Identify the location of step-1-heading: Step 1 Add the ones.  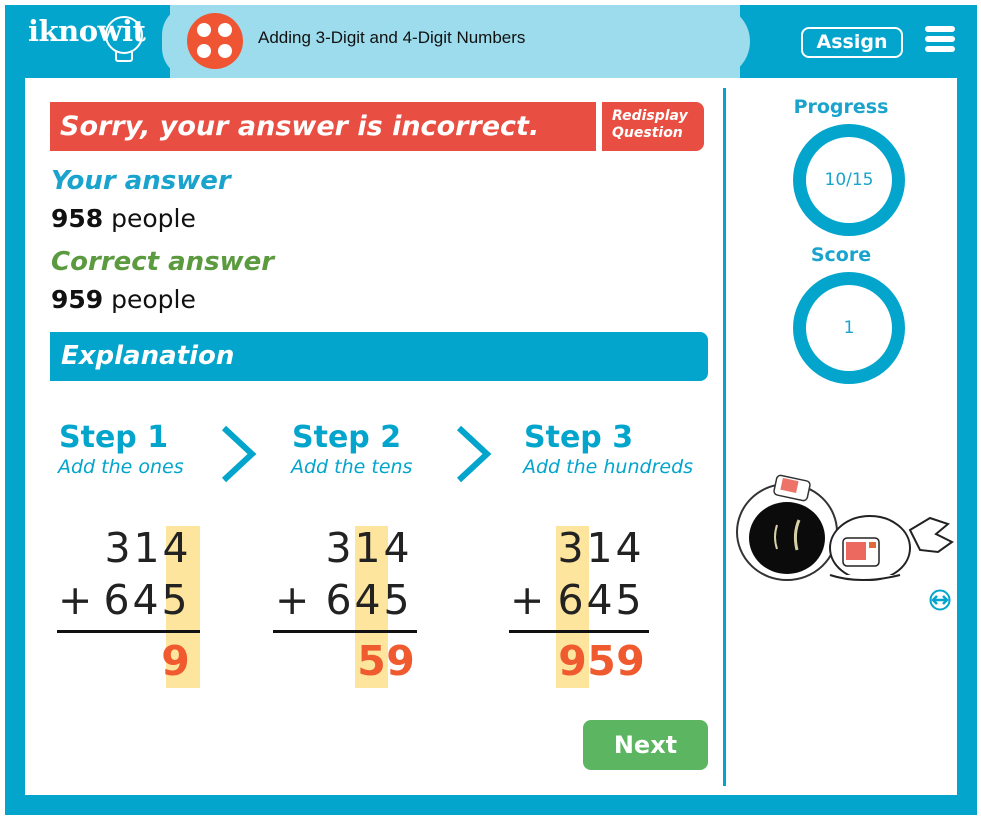
(121, 449).